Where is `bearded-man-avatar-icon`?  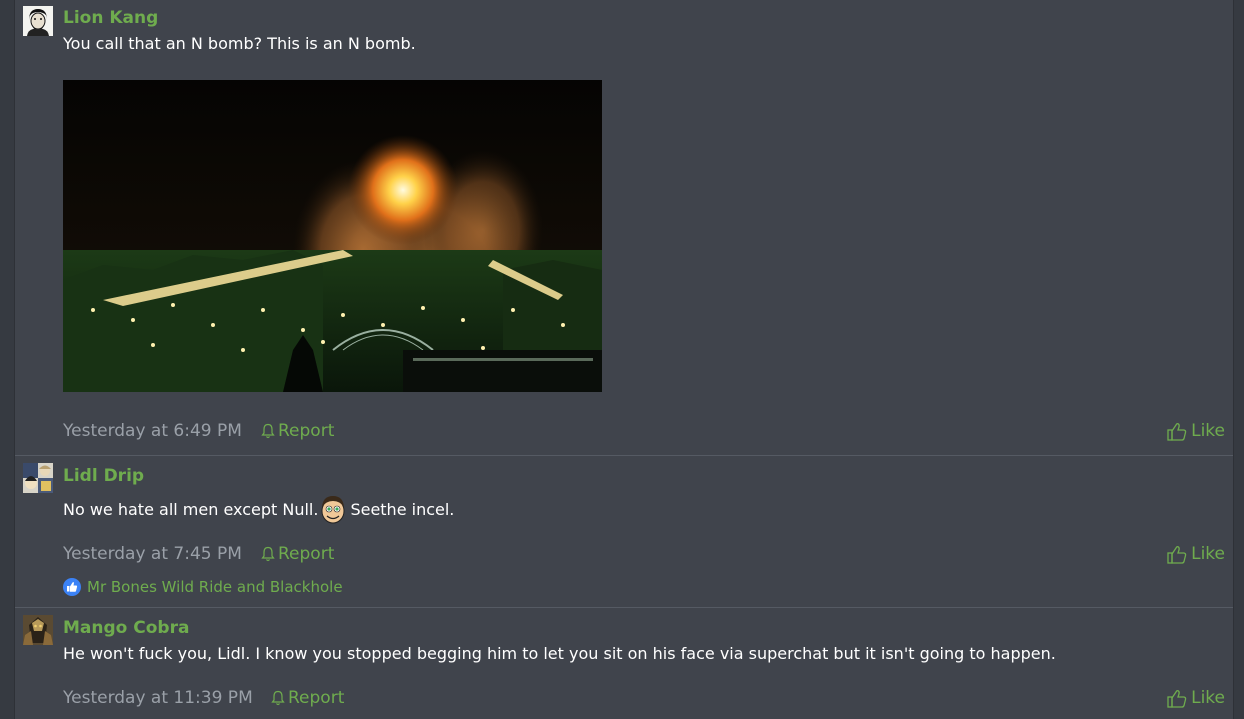
bearded-man-avatar-icon is located at coordinates (38, 21).